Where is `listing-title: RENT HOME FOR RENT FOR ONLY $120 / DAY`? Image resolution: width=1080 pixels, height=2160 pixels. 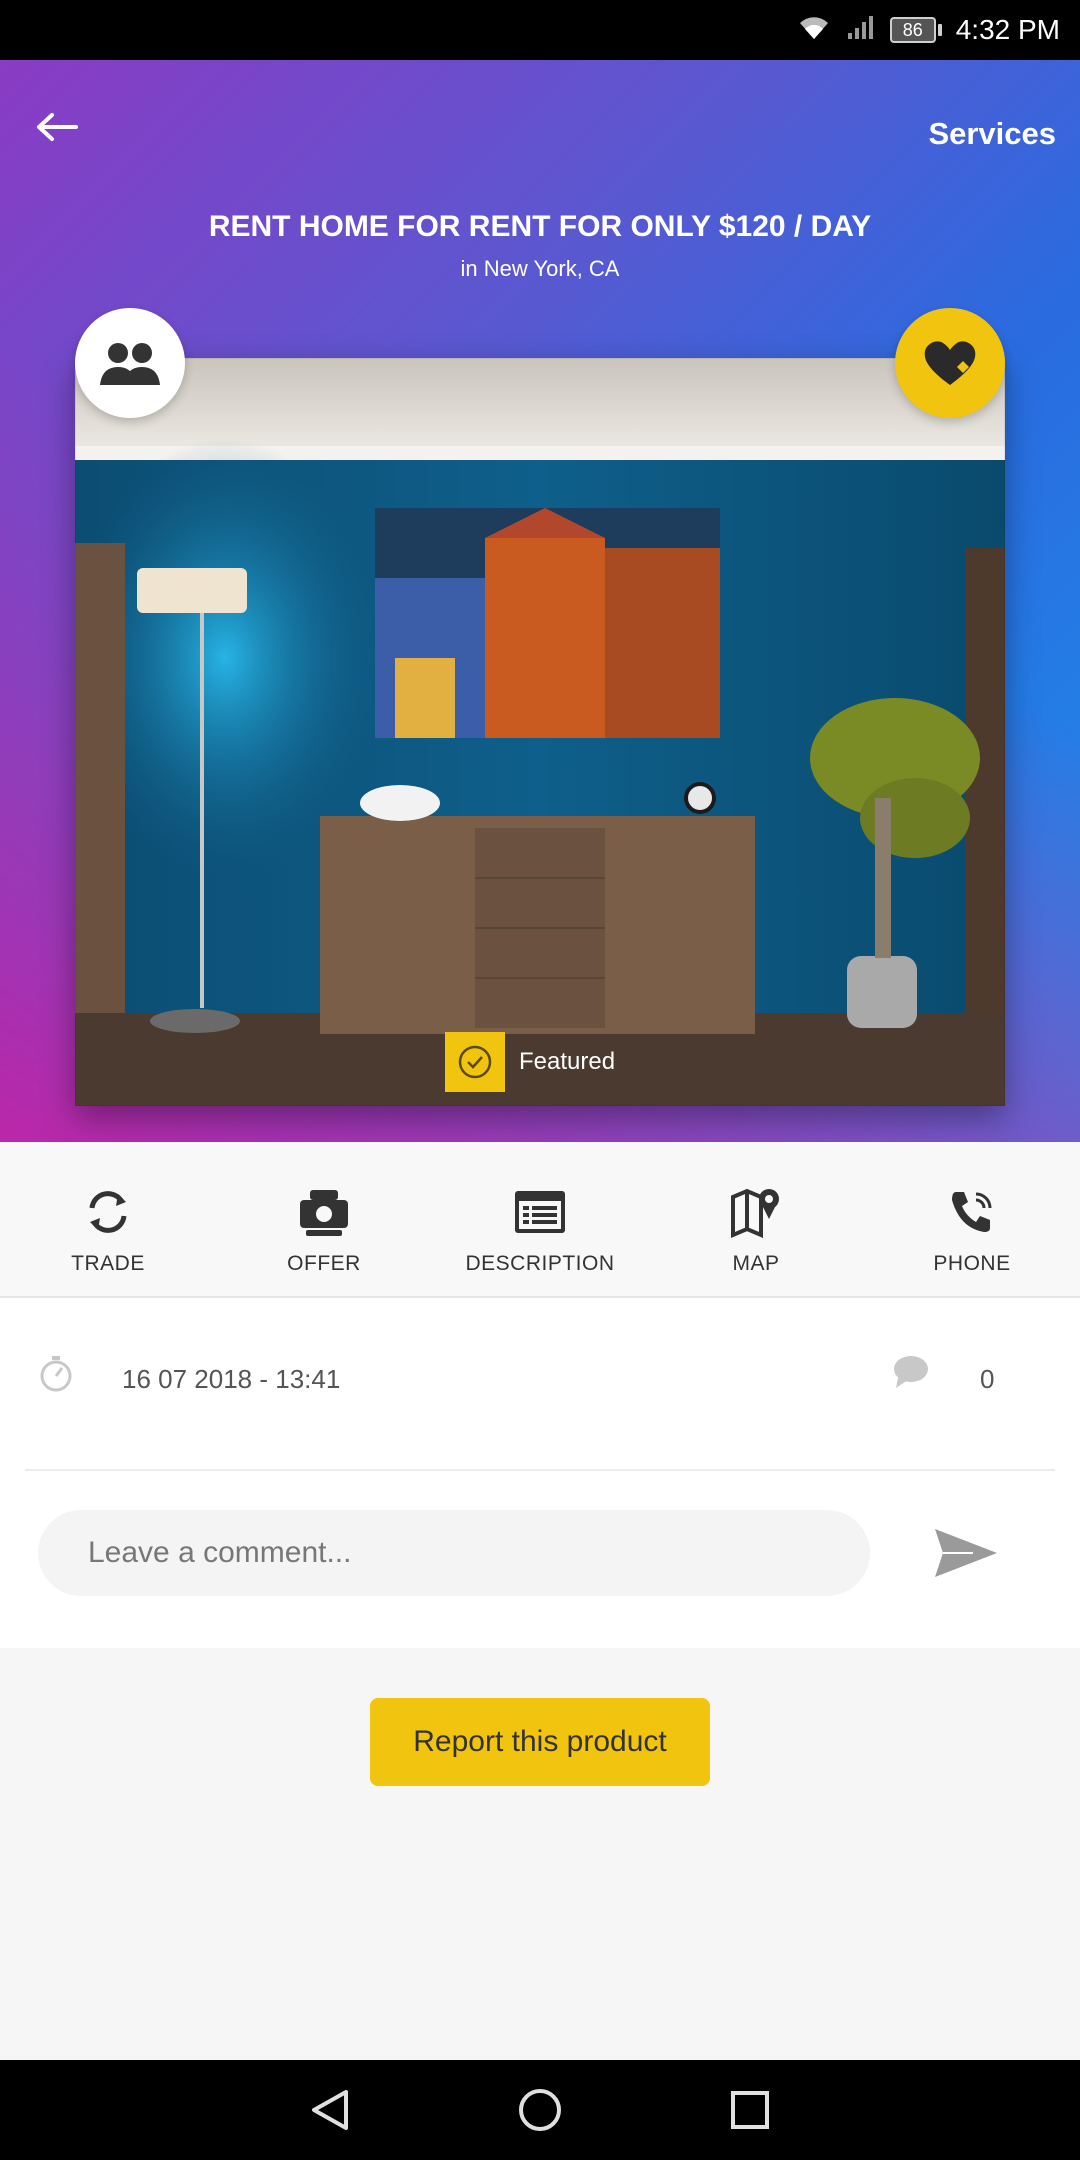 listing-title: RENT HOME FOR RENT FOR ONLY $120 / DAY is located at coordinates (540, 226).